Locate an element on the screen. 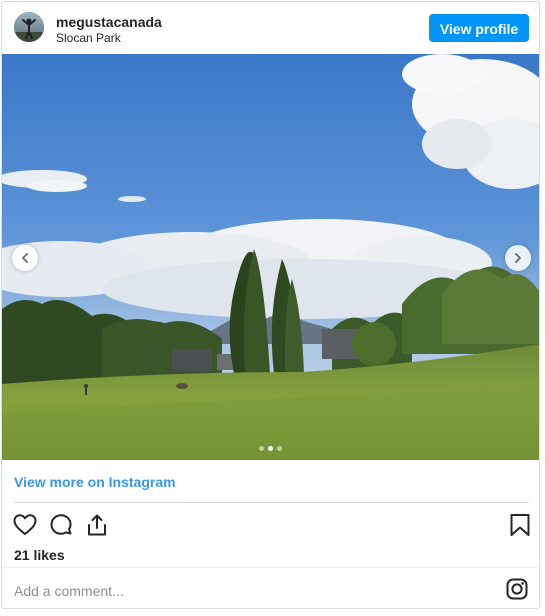 The width and height of the screenshot is (545, 616). carousel-next-button is located at coordinates (518, 258).